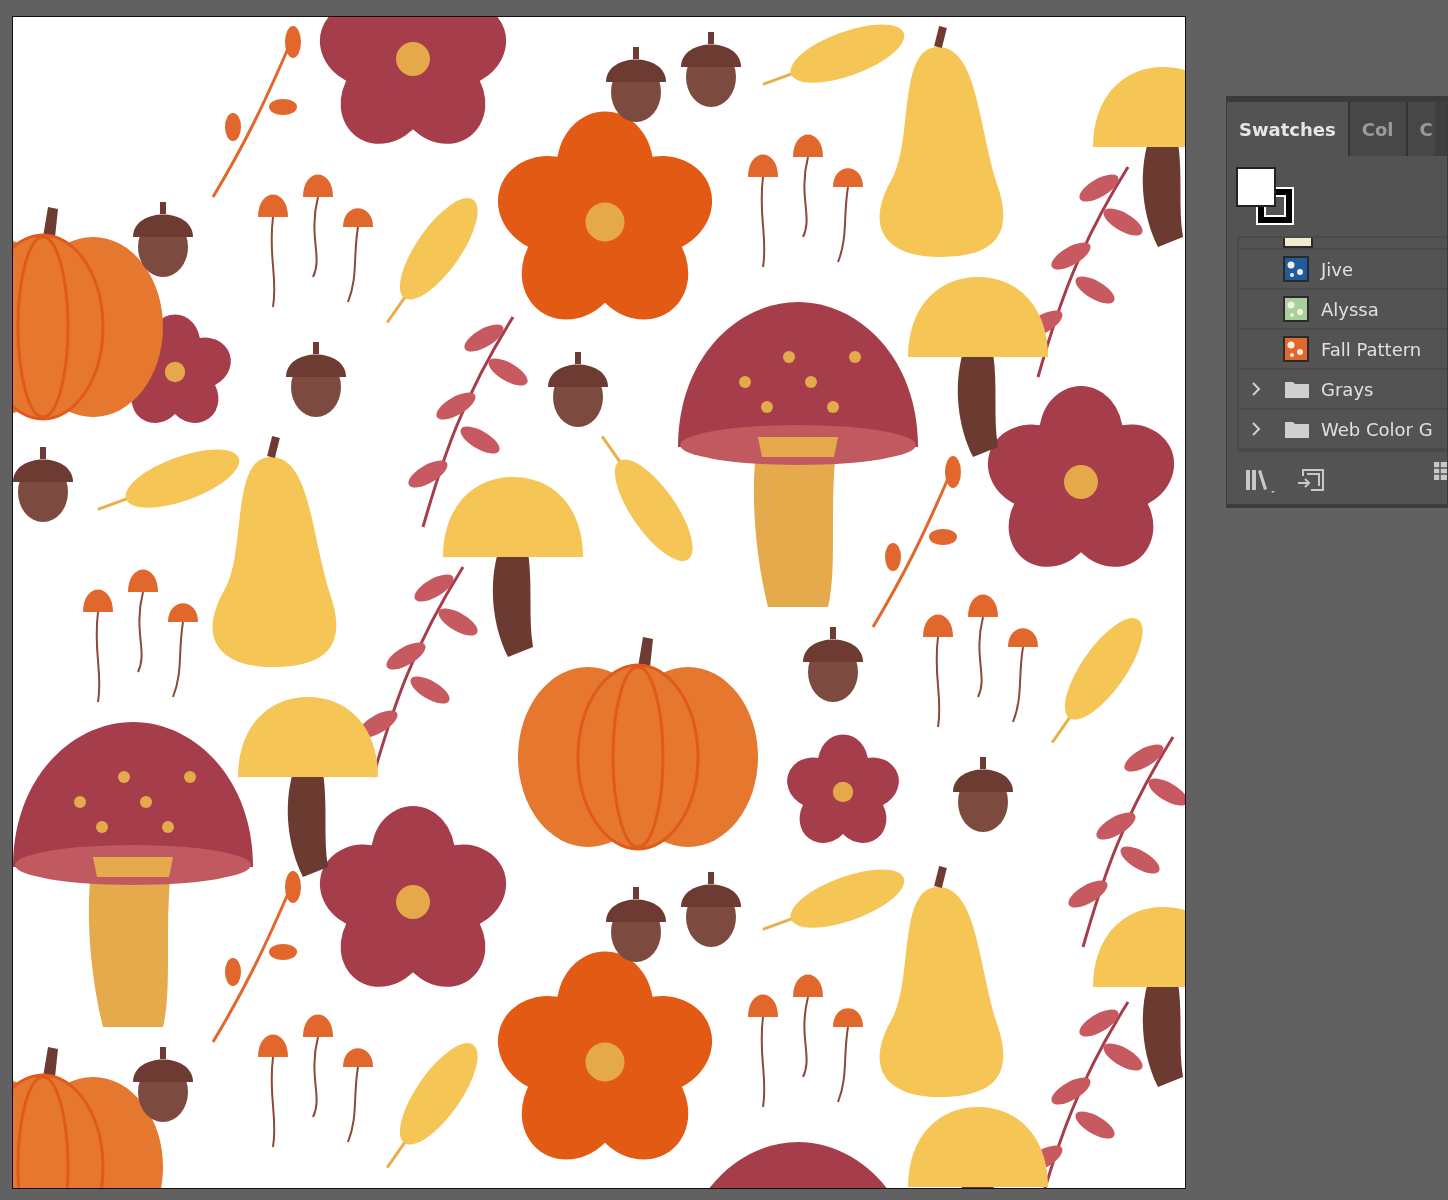 The height and width of the screenshot is (1200, 1448). What do you see at coordinates (1337, 269) in the screenshot?
I see `swatch-name: Jive` at bounding box center [1337, 269].